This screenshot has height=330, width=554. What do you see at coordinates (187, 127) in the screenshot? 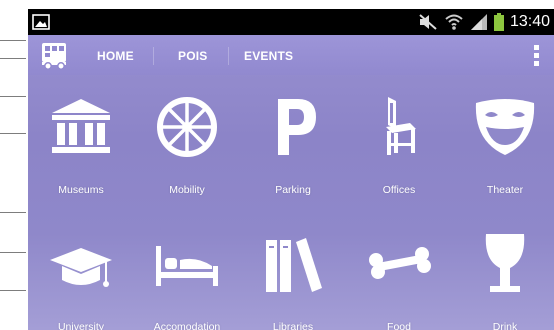
I see `wheel-icon` at bounding box center [187, 127].